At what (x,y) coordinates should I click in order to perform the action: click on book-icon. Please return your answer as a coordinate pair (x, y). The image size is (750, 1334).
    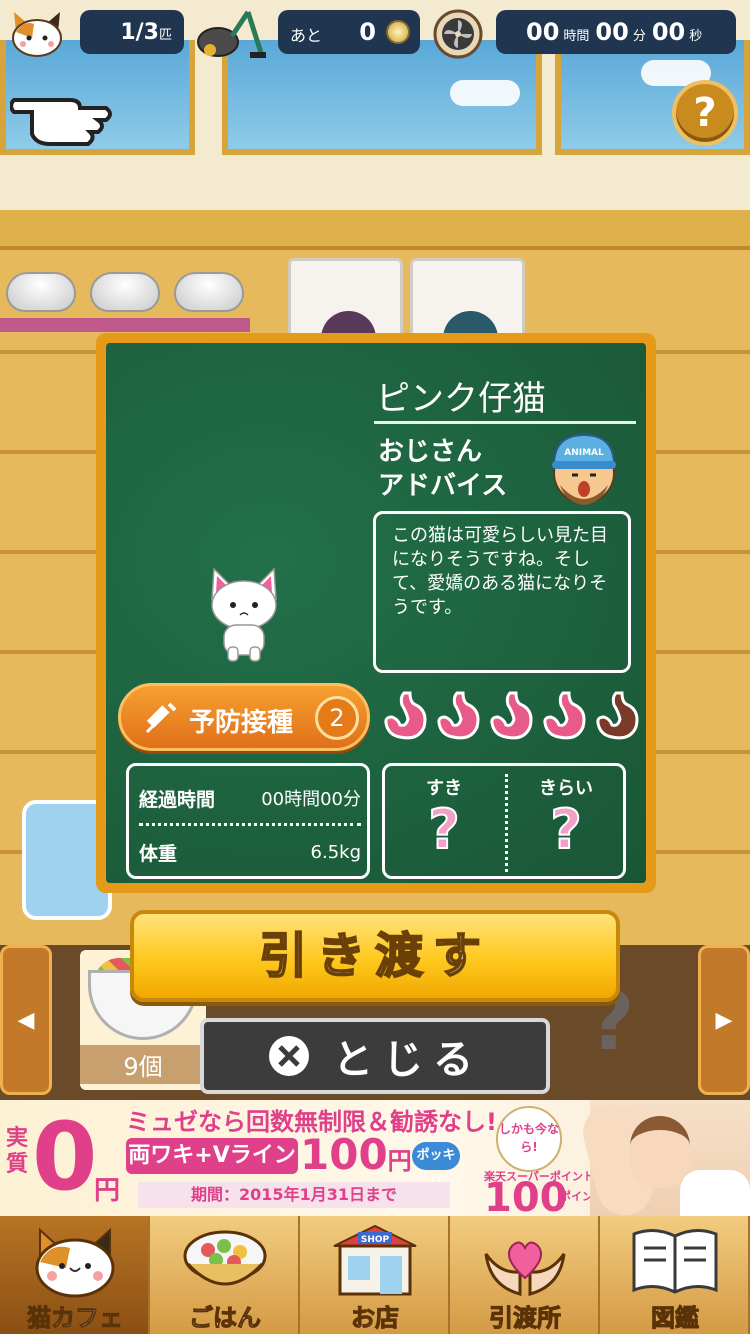
    Looking at the image, I should click on (675, 1261).